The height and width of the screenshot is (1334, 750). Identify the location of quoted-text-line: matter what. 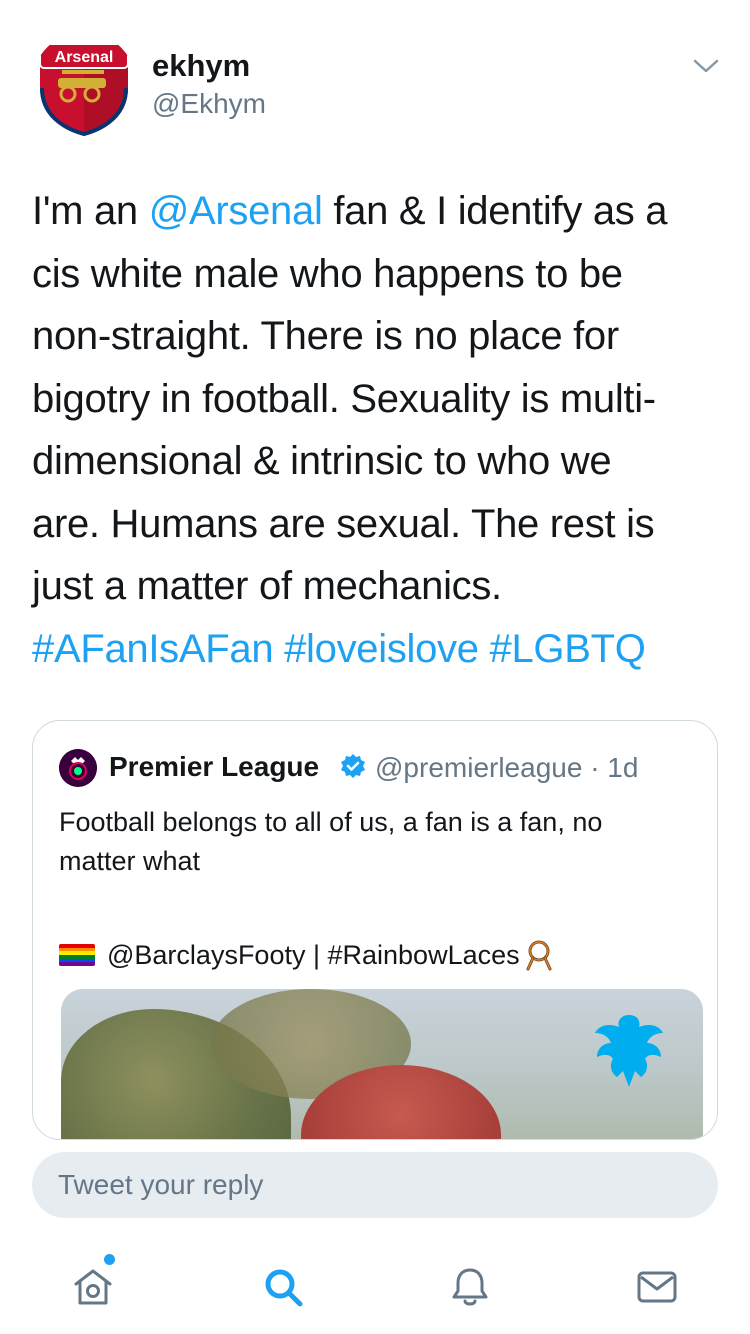
(130, 861).